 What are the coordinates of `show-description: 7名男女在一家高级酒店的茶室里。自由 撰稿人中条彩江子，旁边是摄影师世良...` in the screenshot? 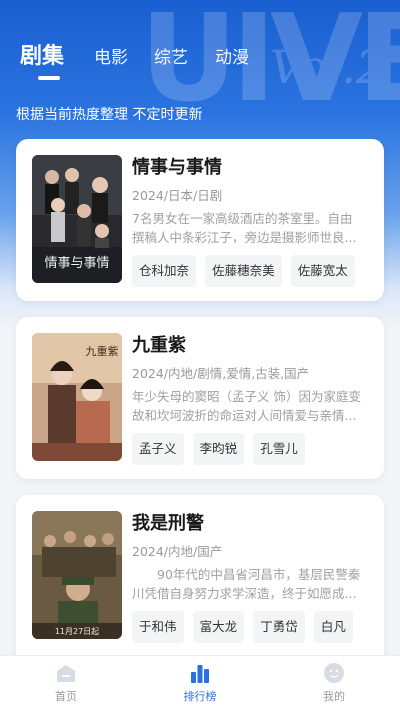 It's located at (244, 228).